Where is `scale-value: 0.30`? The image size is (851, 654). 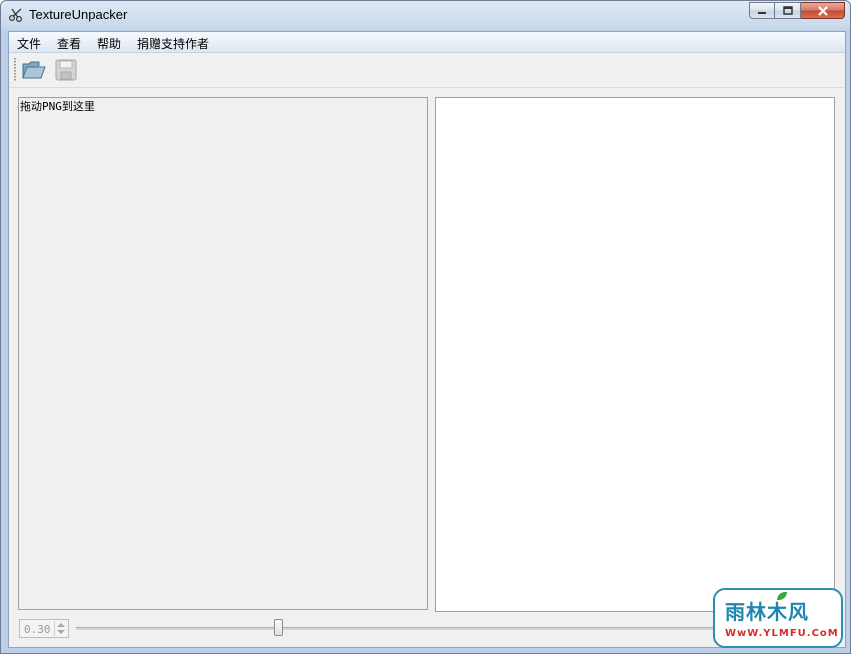 scale-value: 0.30 is located at coordinates (37, 629).